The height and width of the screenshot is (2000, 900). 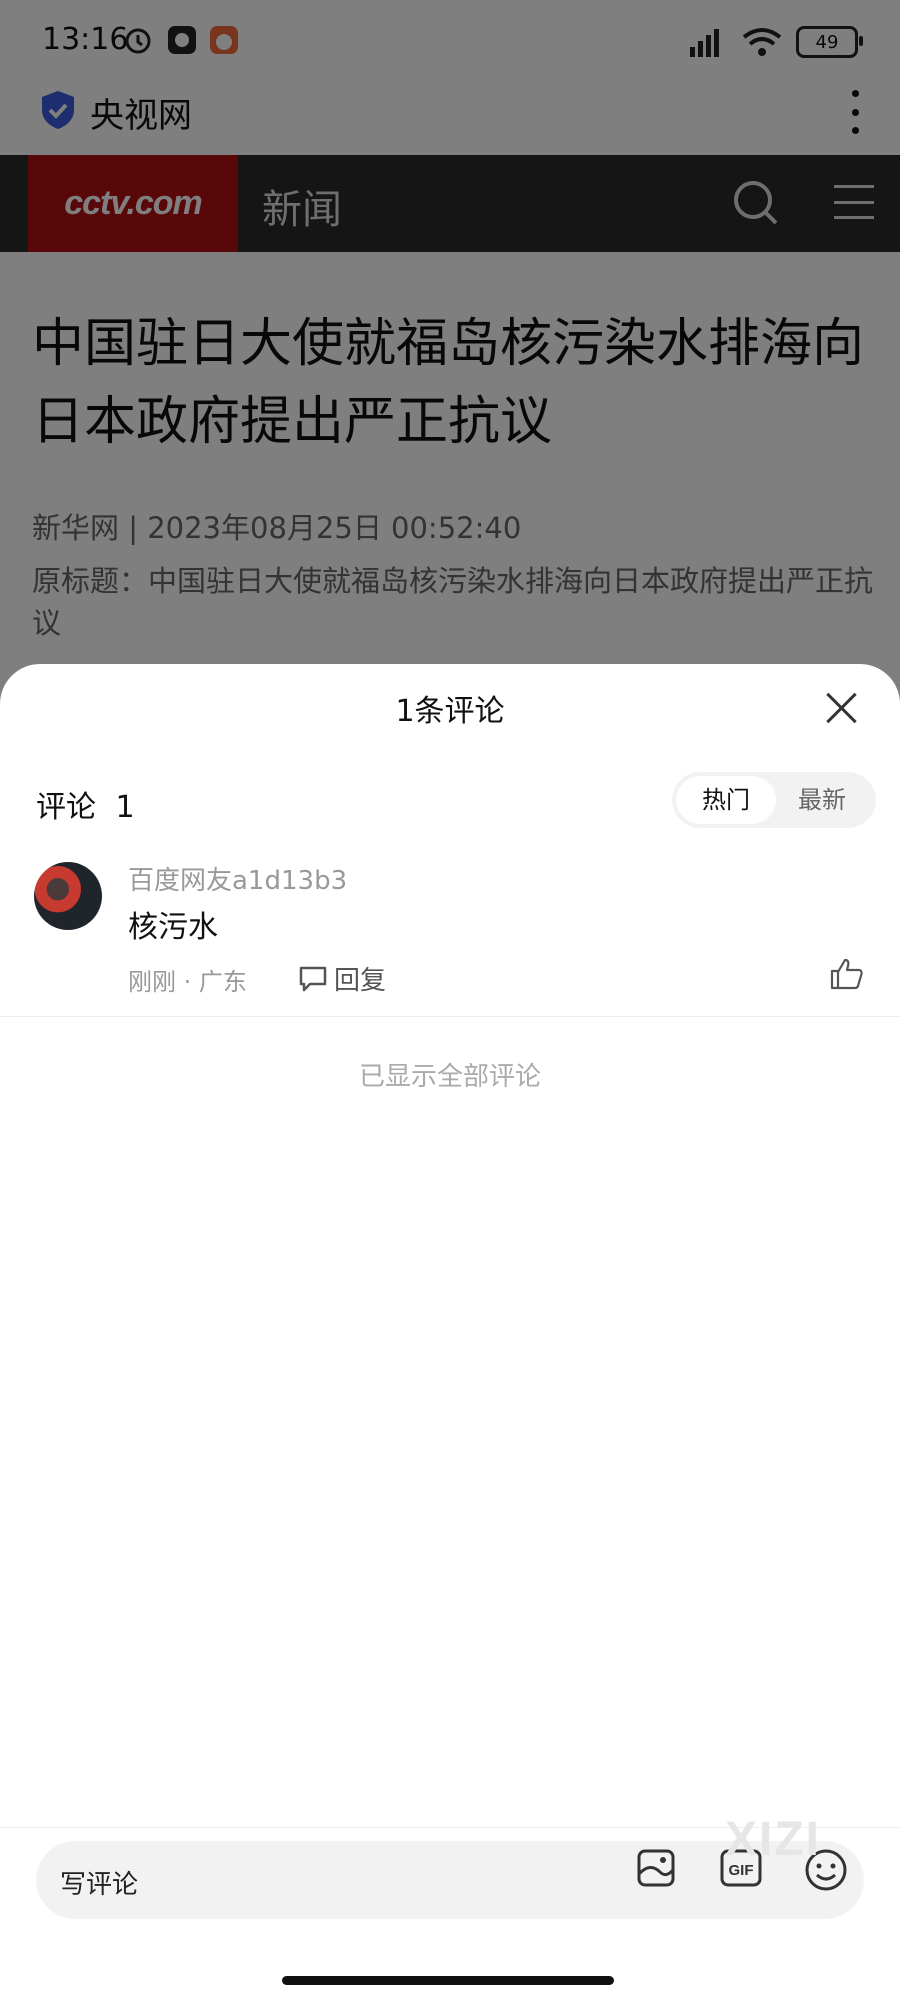 I want to click on sort-hot-tab: 热门, so click(x=726, y=800).